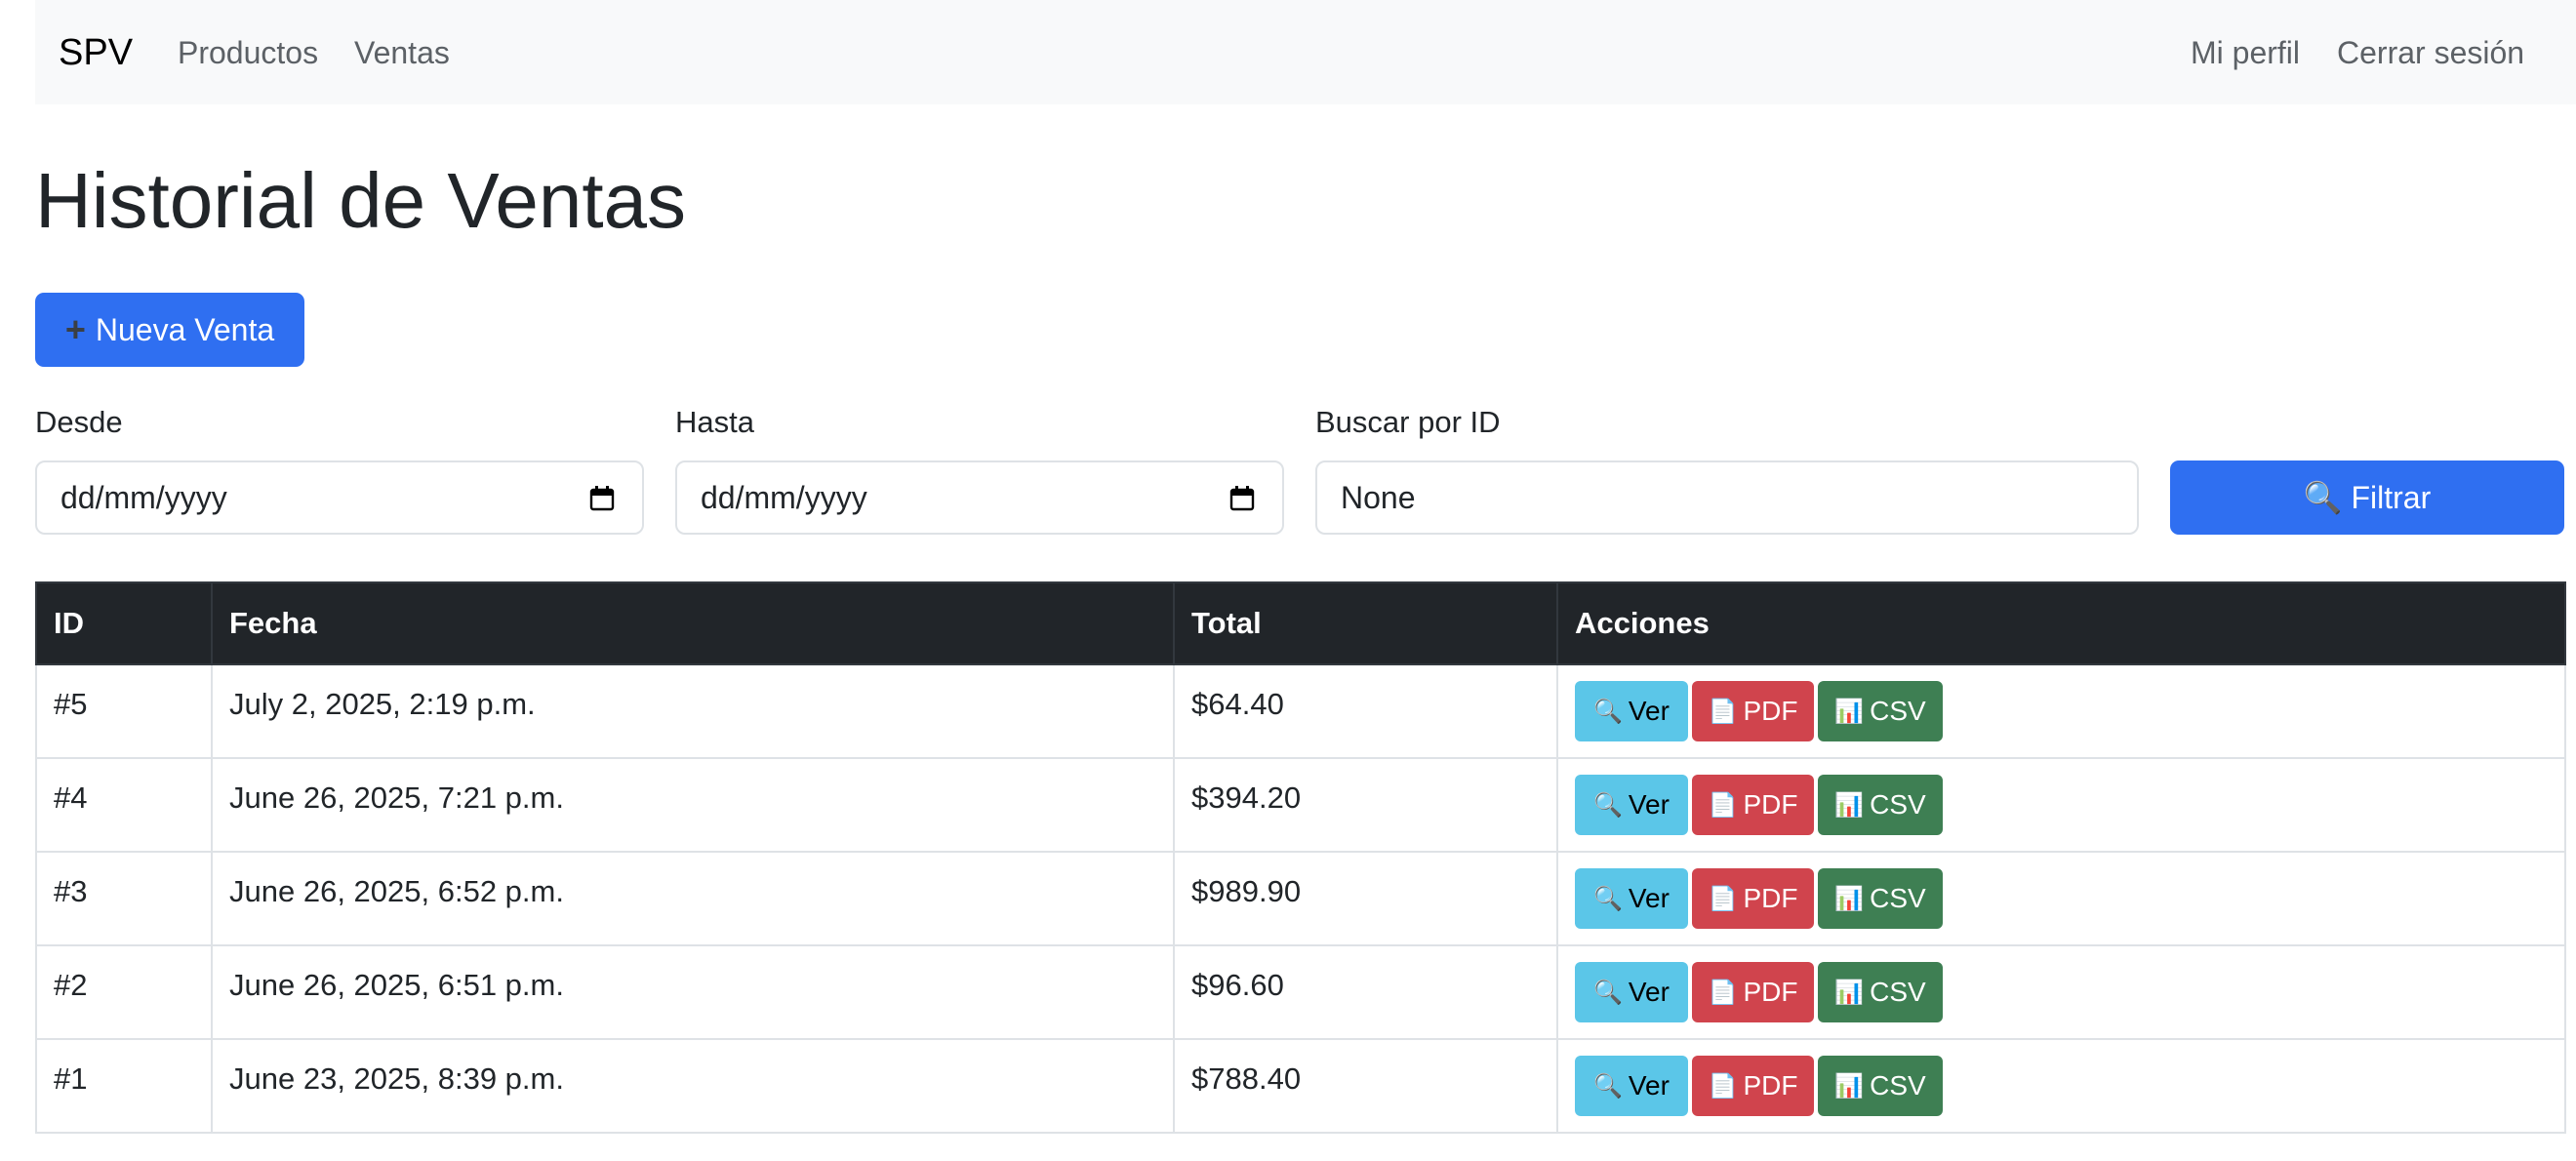 The image size is (2576, 1161). What do you see at coordinates (361, 200) in the screenshot?
I see `page-title: Historial de Ventas` at bounding box center [361, 200].